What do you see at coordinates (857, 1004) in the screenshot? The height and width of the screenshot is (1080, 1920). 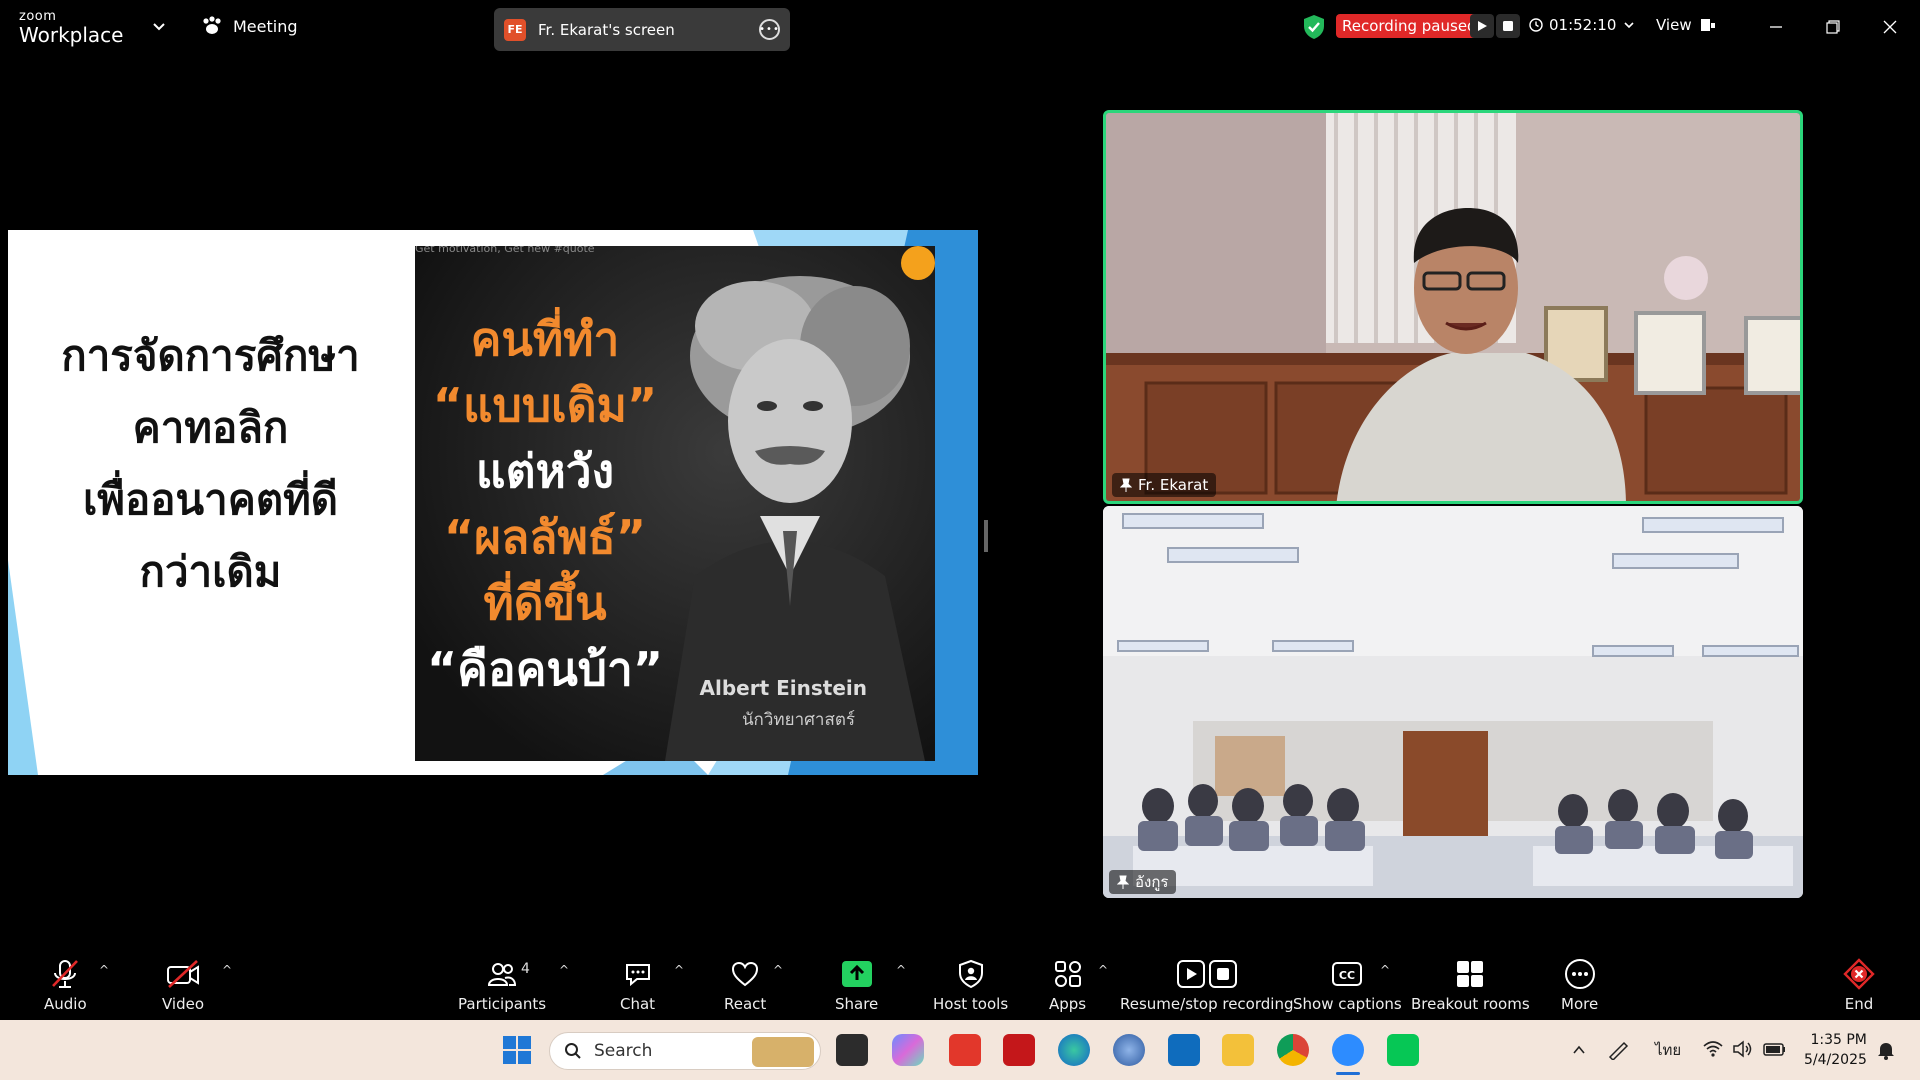 I see `share-label: Share` at bounding box center [857, 1004].